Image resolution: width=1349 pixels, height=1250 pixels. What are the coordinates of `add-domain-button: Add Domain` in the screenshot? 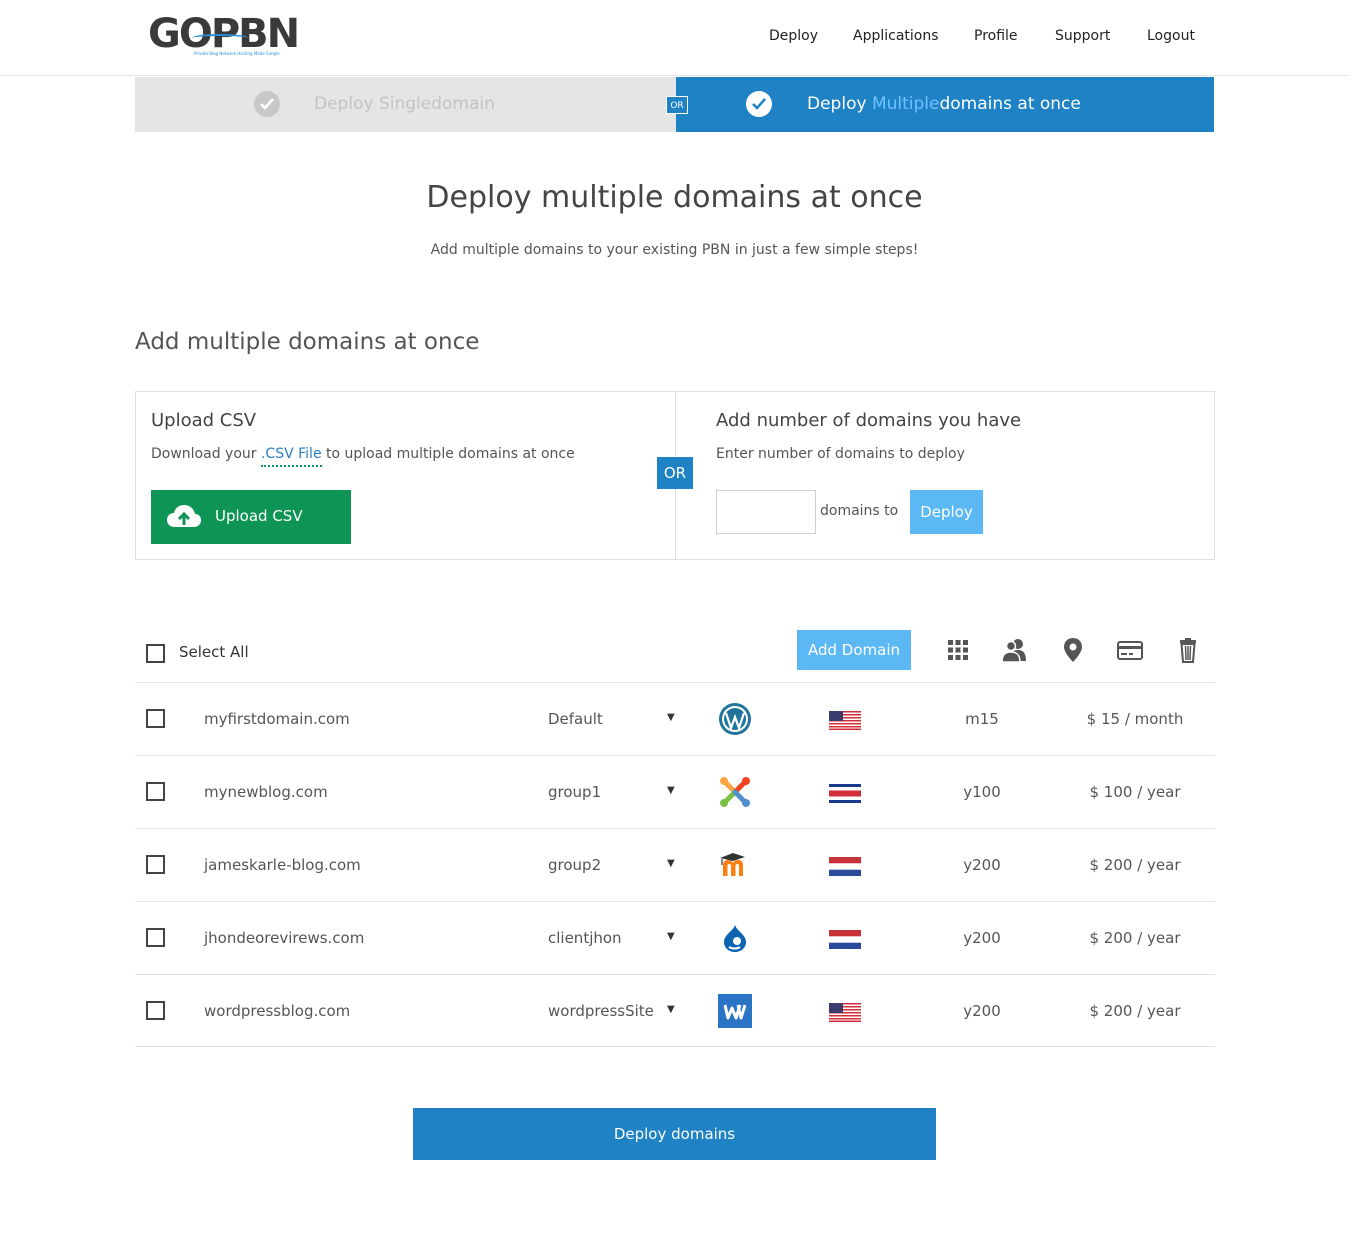 It's located at (854, 650).